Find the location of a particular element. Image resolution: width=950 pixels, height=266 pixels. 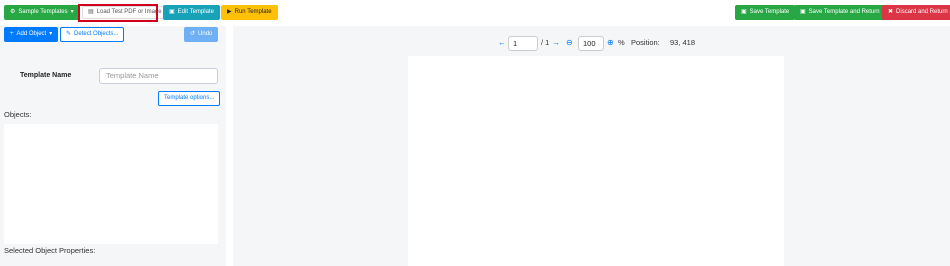

selected-props-label: Selected Object Properties: is located at coordinates (50, 250).